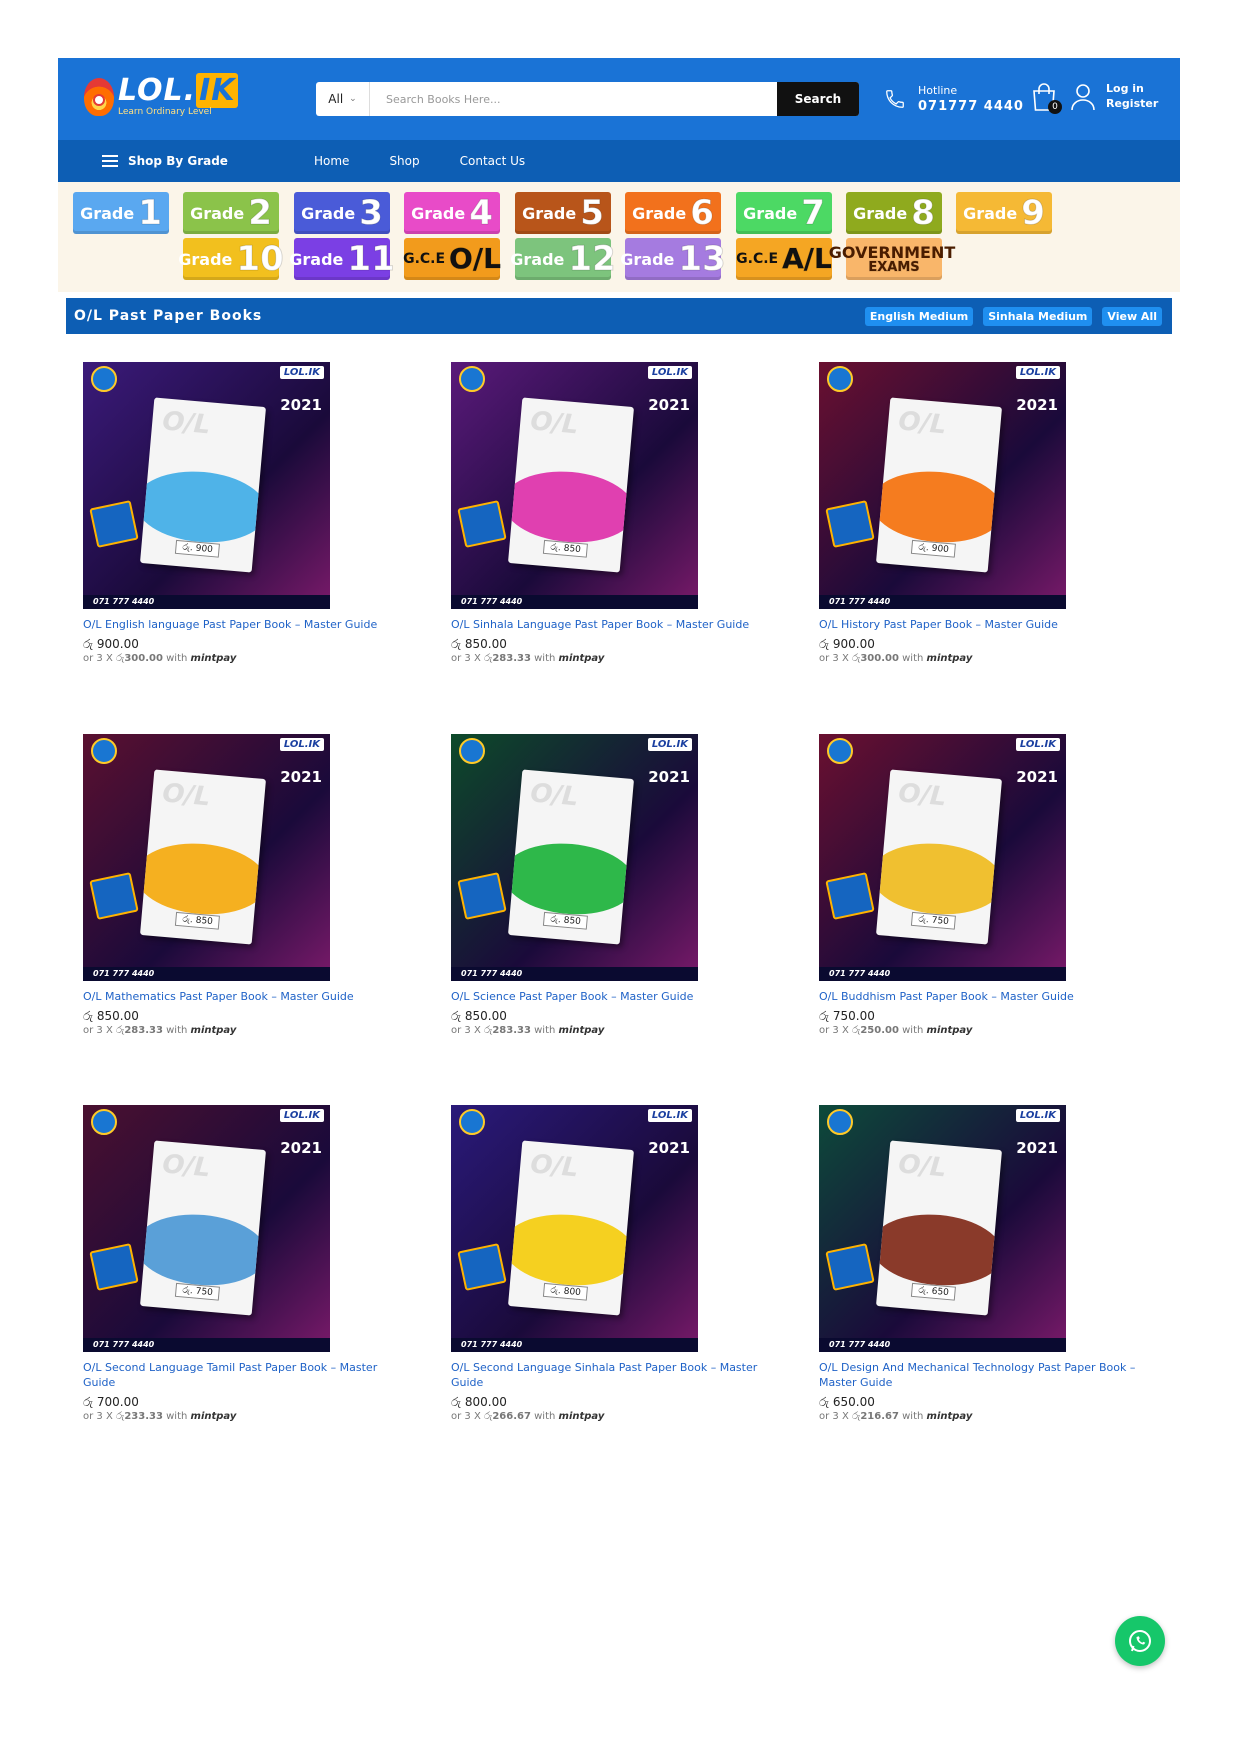 Image resolution: width=1240 pixels, height=1745 pixels. What do you see at coordinates (404, 161) in the screenshot?
I see `nav-link-shop: Shop` at bounding box center [404, 161].